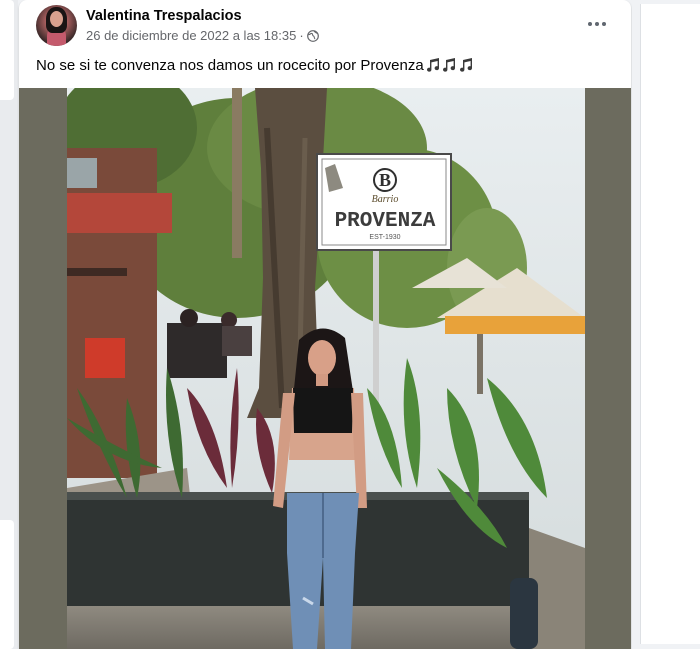  I want to click on musical-notes-icon, so click(452, 67).